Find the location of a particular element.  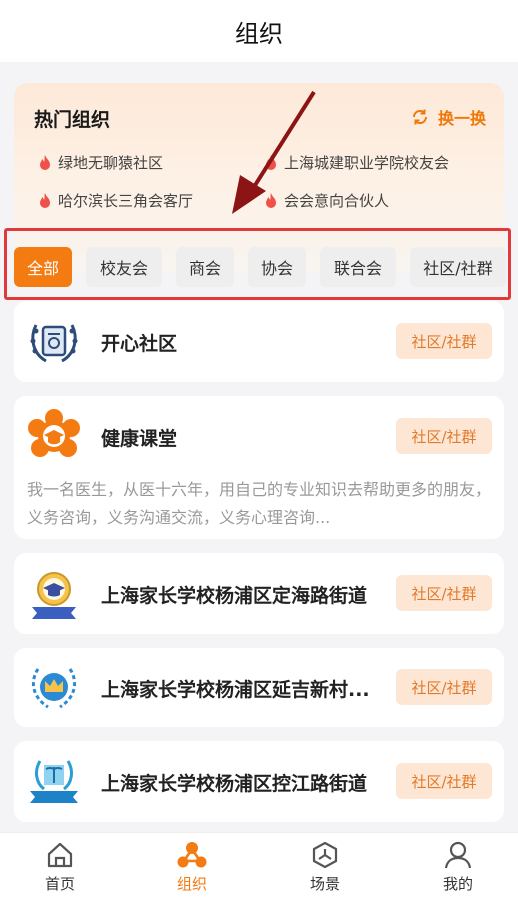

tab-scene: 场景 is located at coordinates (325, 869).